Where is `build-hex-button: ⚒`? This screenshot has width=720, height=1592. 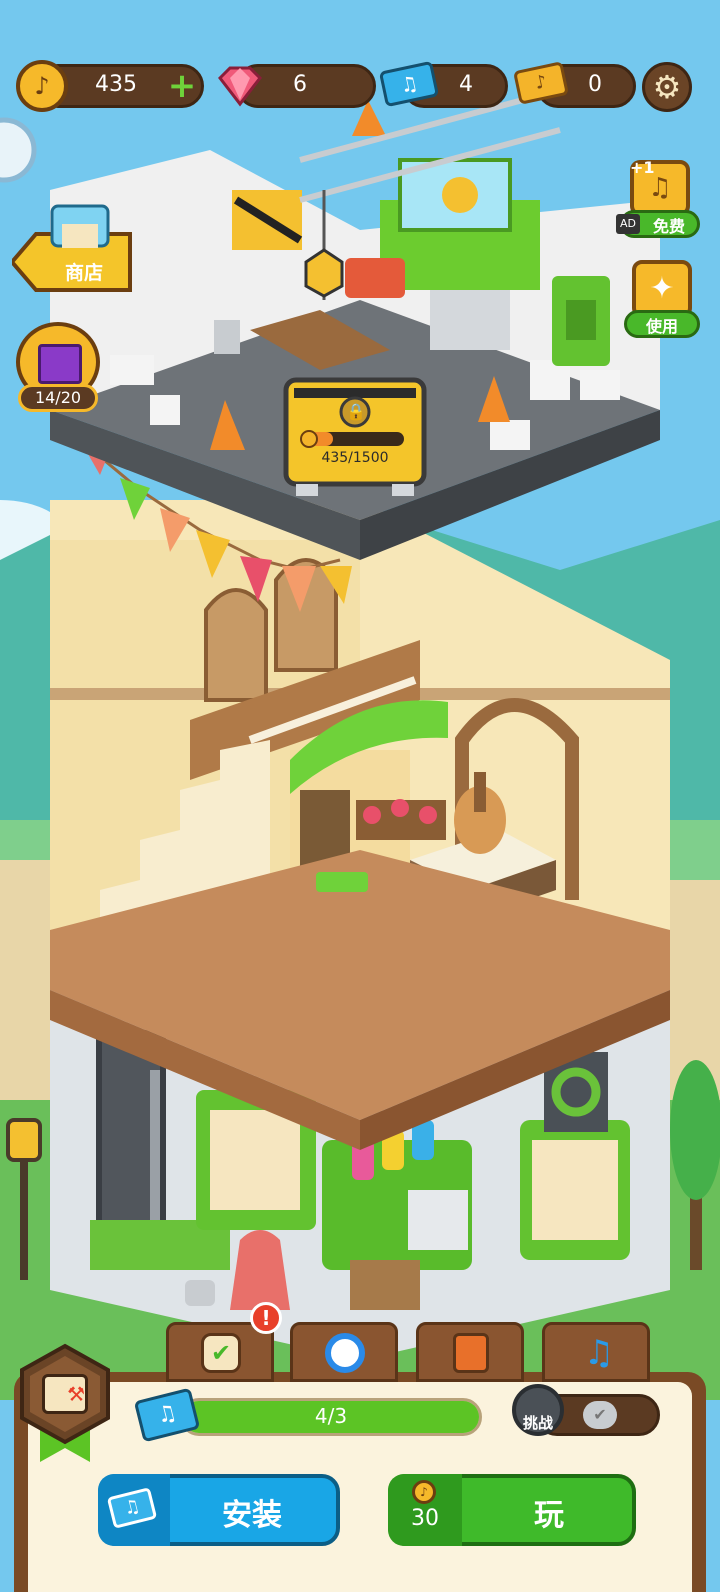
build-hex-button: ⚒ is located at coordinates (65, 1404).